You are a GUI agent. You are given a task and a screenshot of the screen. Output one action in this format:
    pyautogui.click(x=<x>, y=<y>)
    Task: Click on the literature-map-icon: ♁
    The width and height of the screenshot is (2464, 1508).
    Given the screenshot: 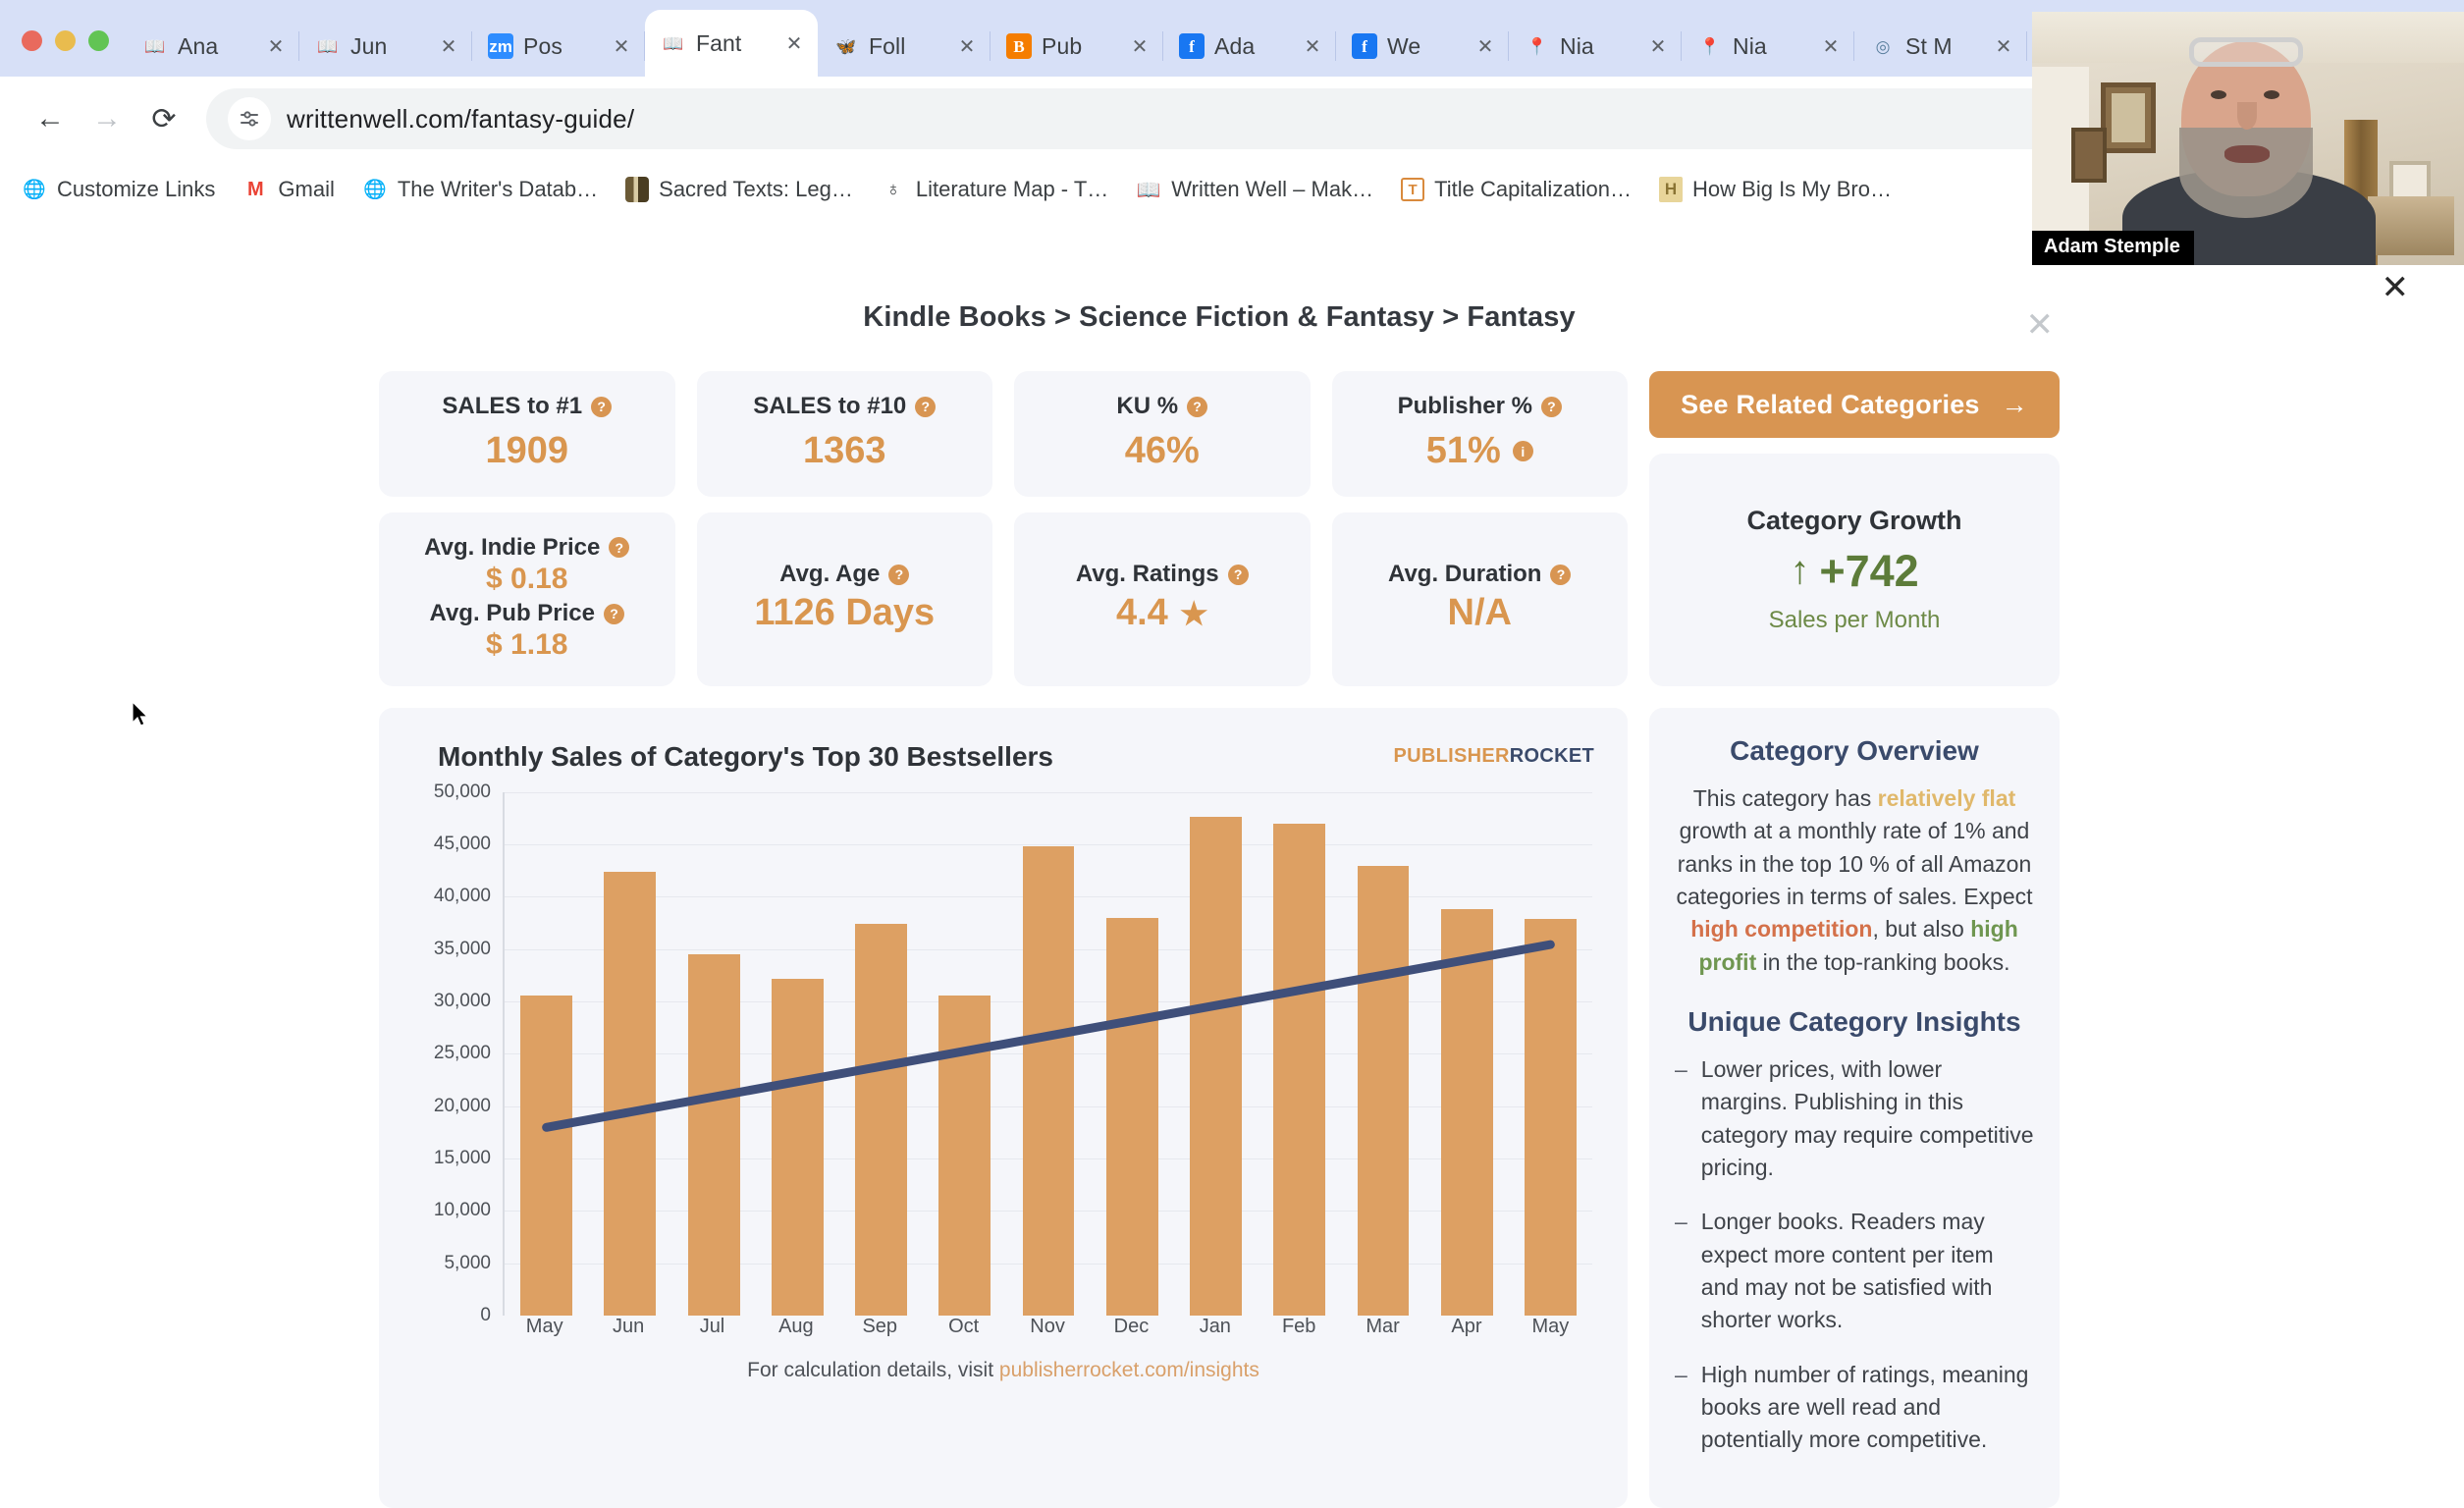 What is the action you would take?
    pyautogui.click(x=893, y=189)
    